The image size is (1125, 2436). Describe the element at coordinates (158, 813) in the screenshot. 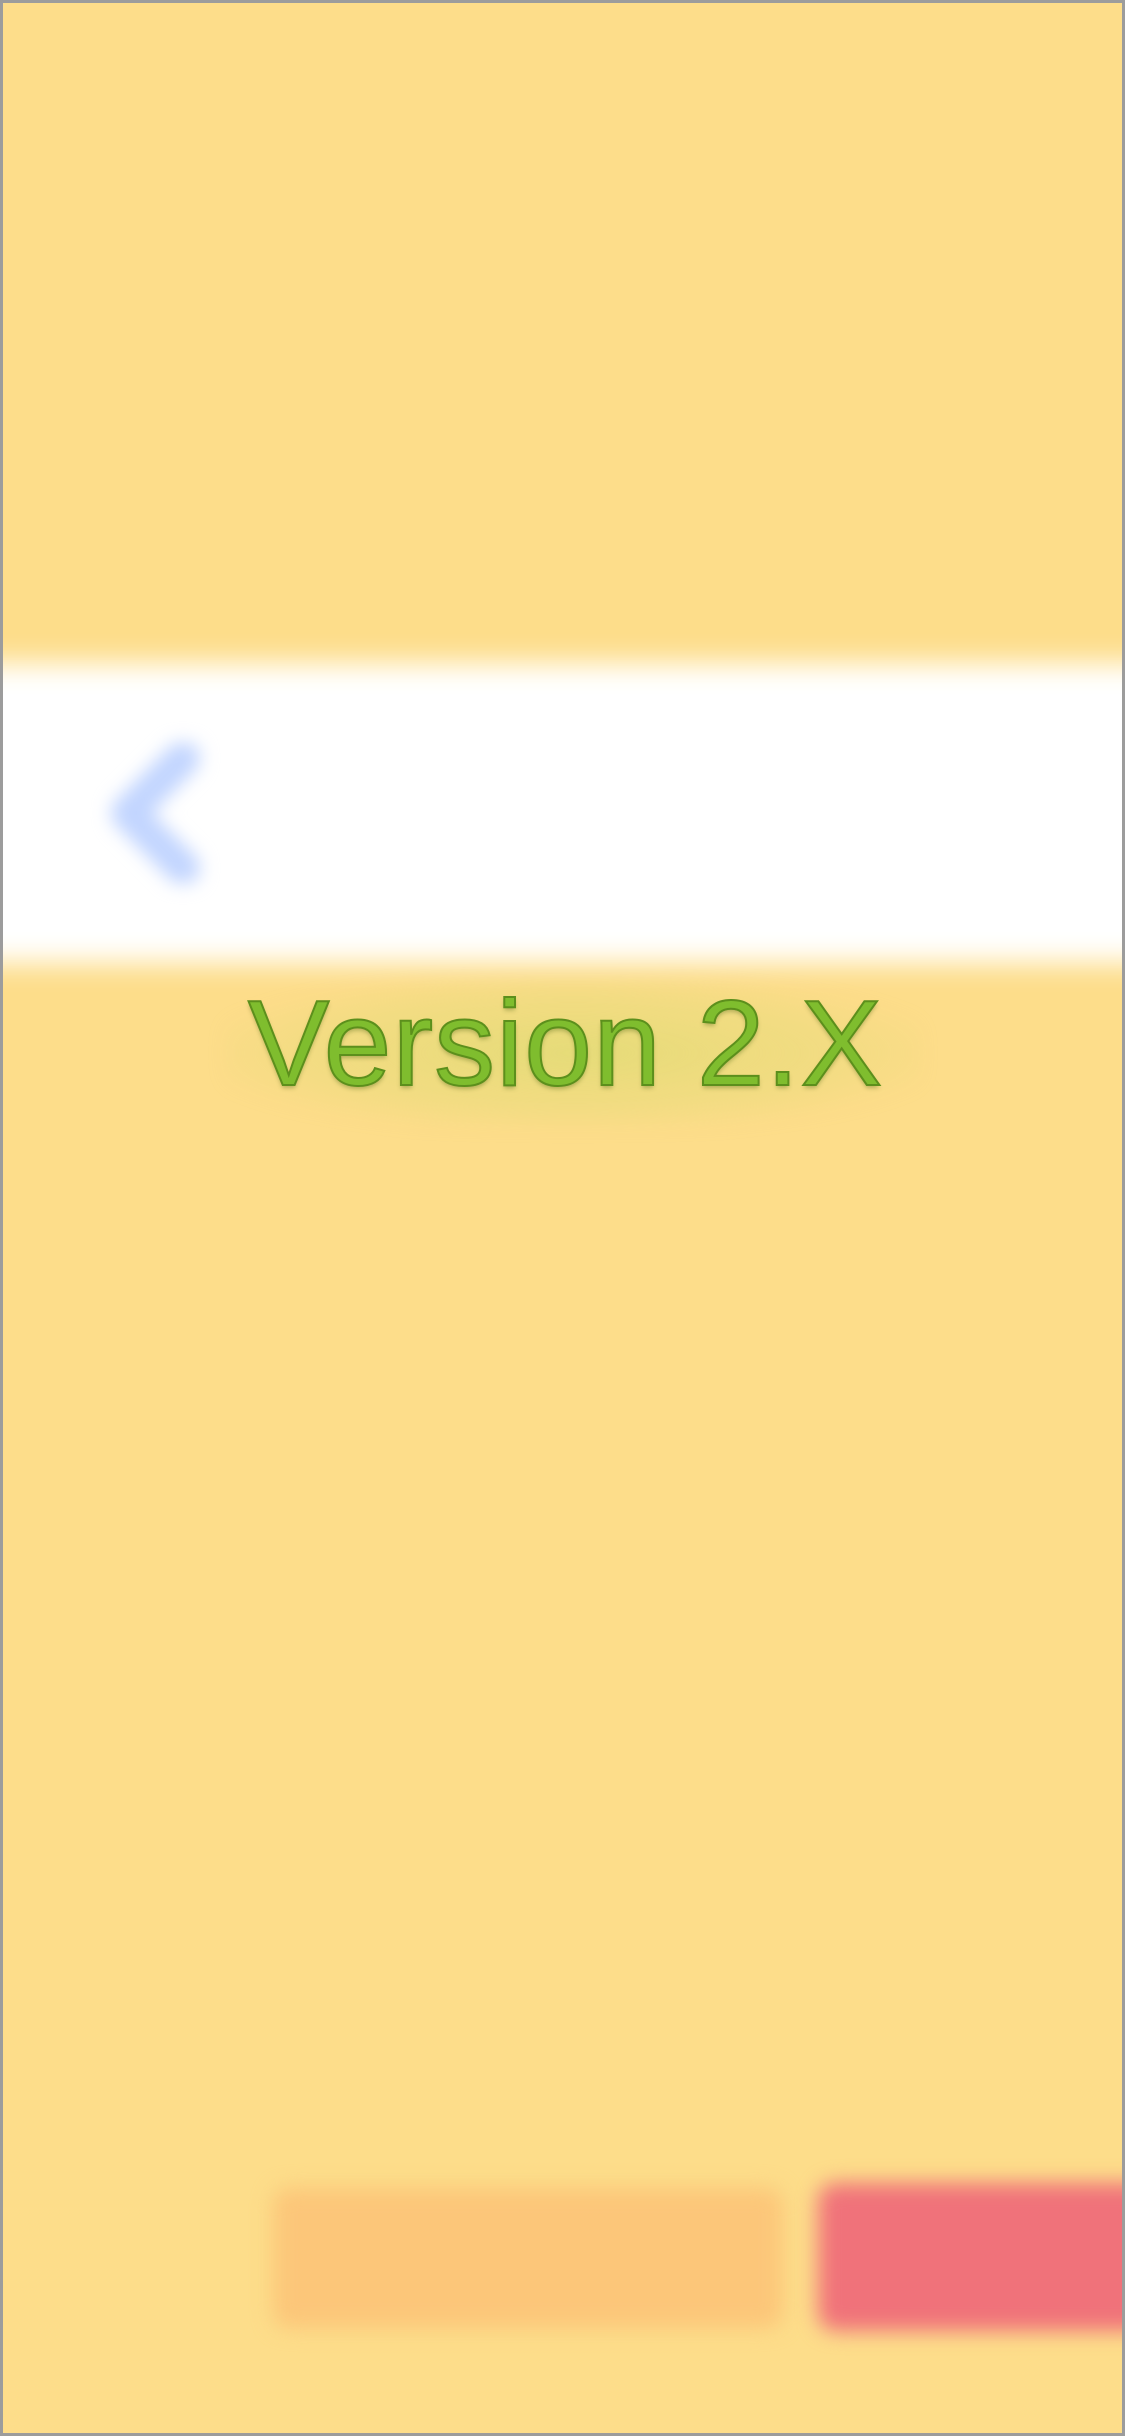

I see `chevron-left-icon` at that location.